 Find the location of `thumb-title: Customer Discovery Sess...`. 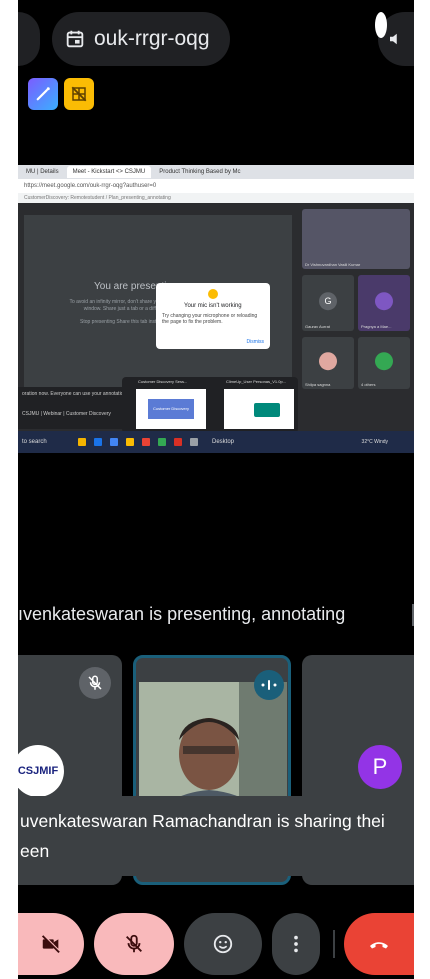

thumb-title: Customer Discovery Sess... is located at coordinates (163, 381).